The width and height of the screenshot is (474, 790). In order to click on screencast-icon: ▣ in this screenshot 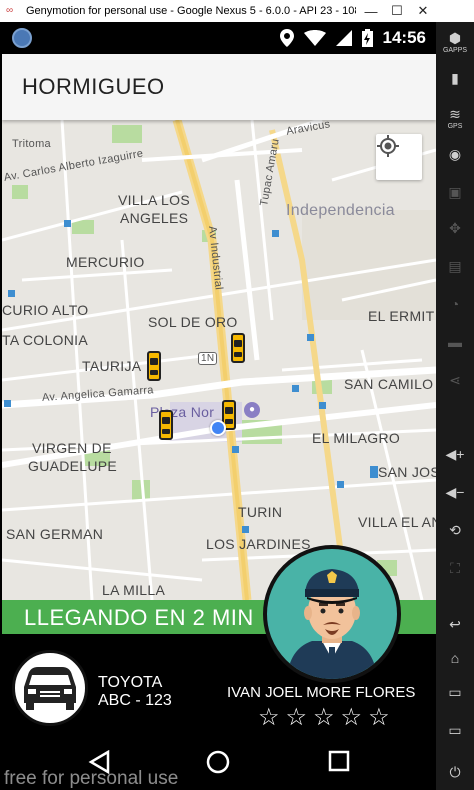, I will do `click(455, 192)`.